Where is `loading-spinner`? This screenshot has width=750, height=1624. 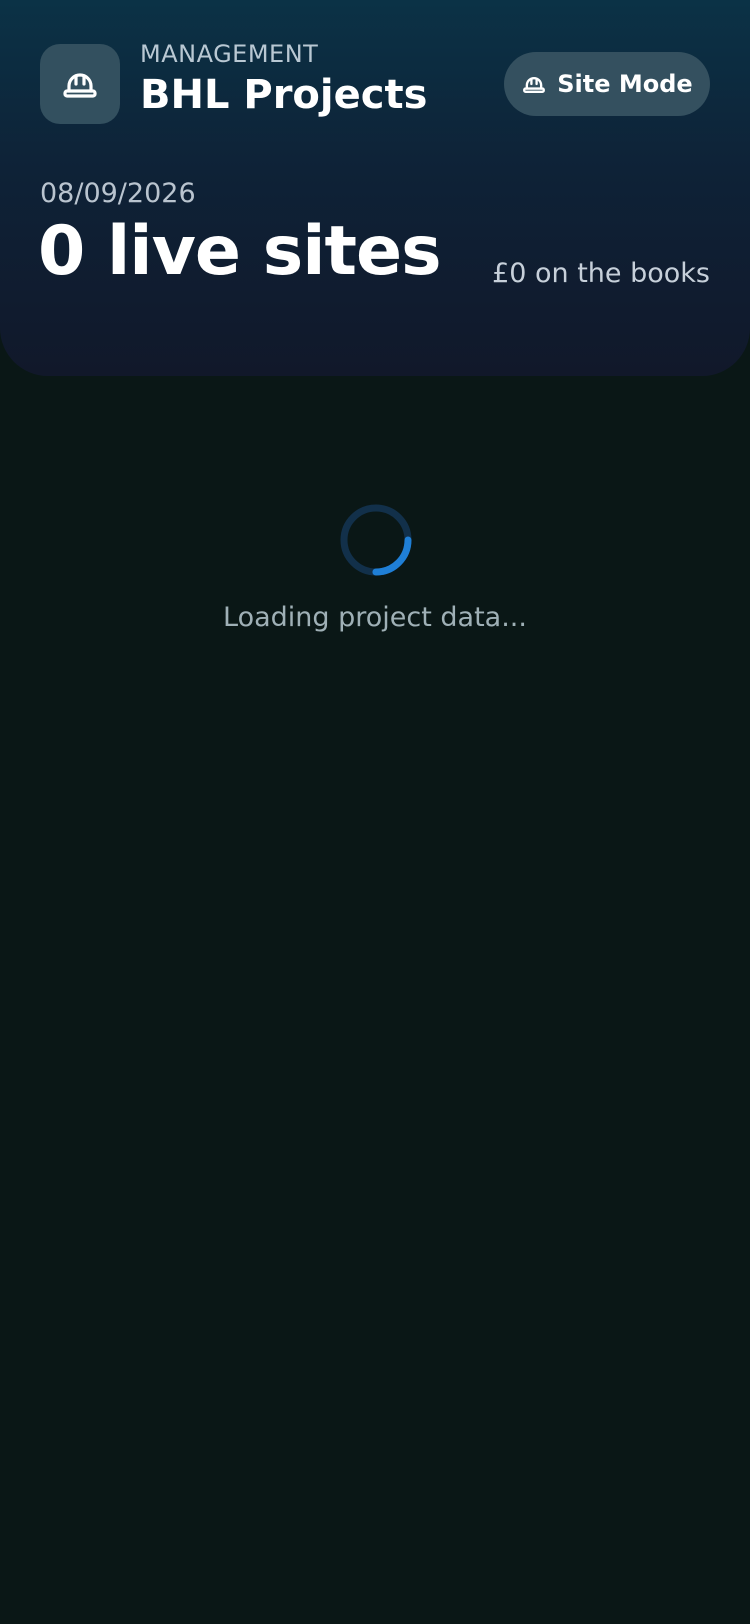 loading-spinner is located at coordinates (376, 540).